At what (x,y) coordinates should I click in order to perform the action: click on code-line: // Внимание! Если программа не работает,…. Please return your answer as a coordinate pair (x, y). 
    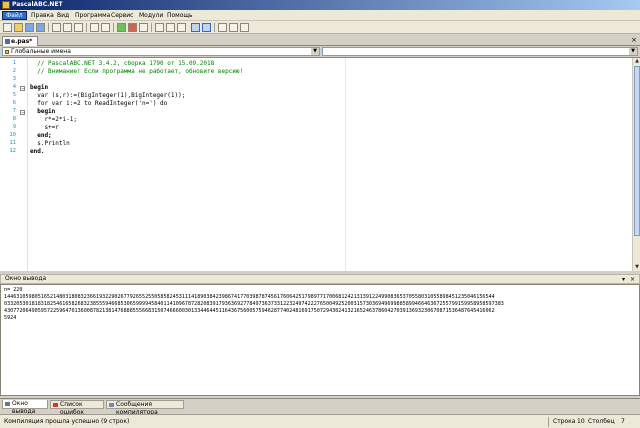
    Looking at the image, I should click on (137, 71).